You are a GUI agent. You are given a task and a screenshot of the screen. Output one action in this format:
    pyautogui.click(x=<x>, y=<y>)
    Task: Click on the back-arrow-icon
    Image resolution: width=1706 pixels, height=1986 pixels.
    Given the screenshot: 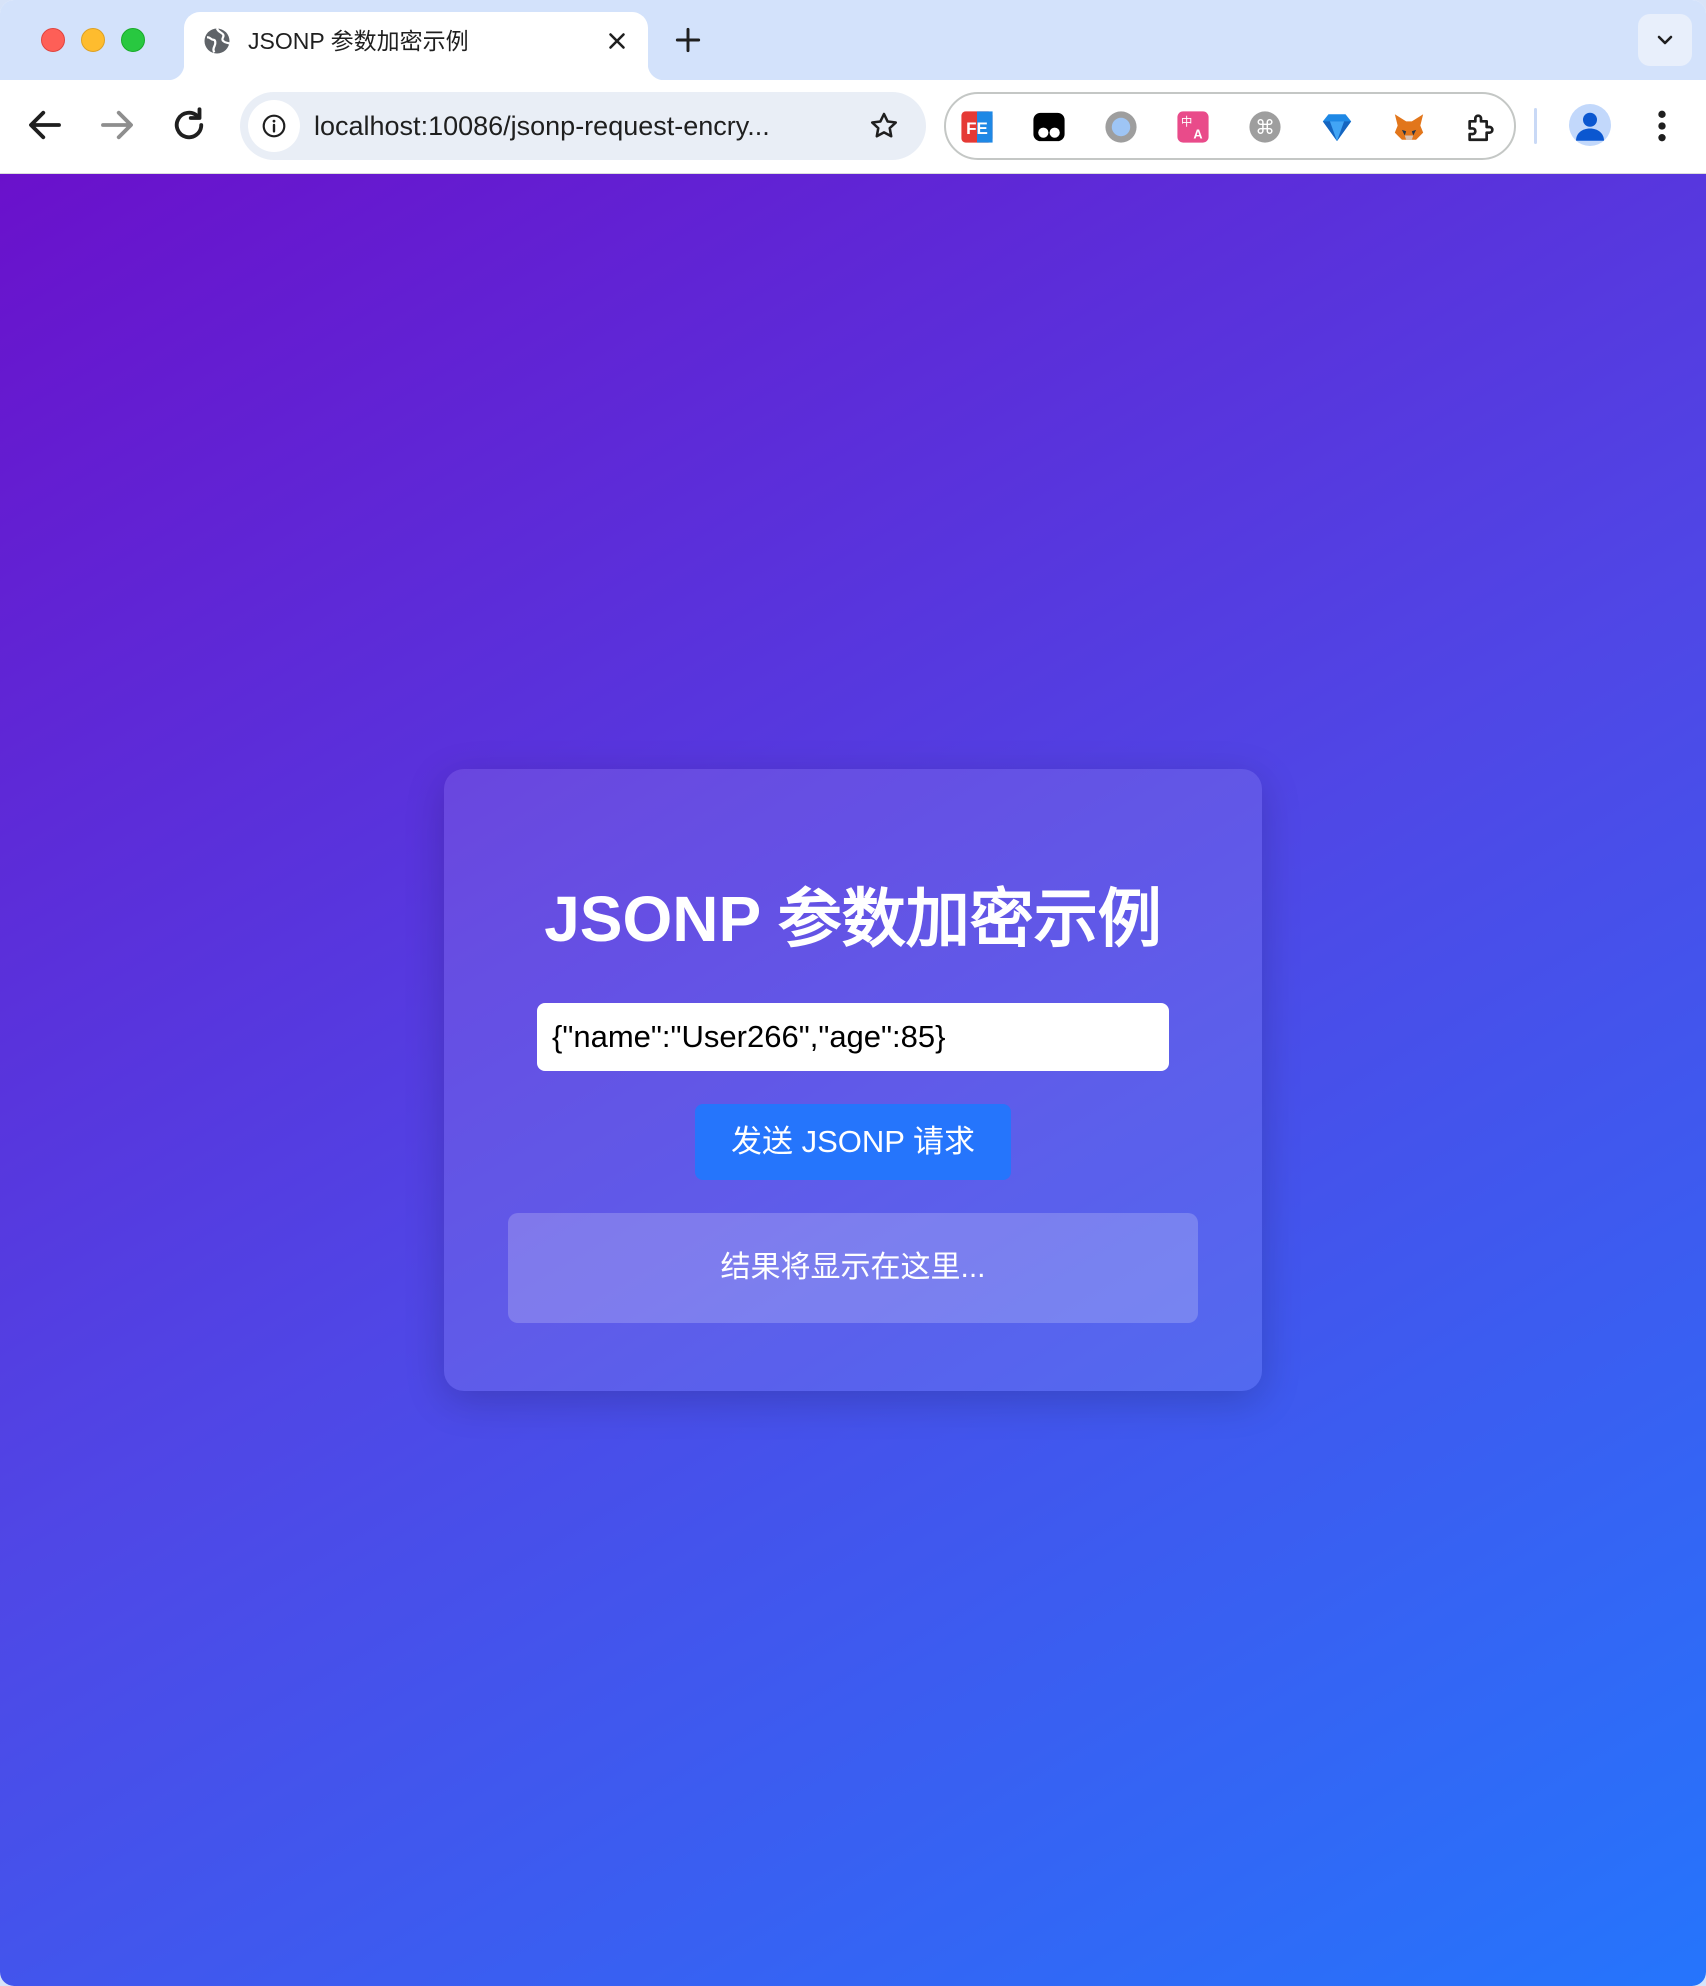 What is the action you would take?
    pyautogui.click(x=45, y=125)
    